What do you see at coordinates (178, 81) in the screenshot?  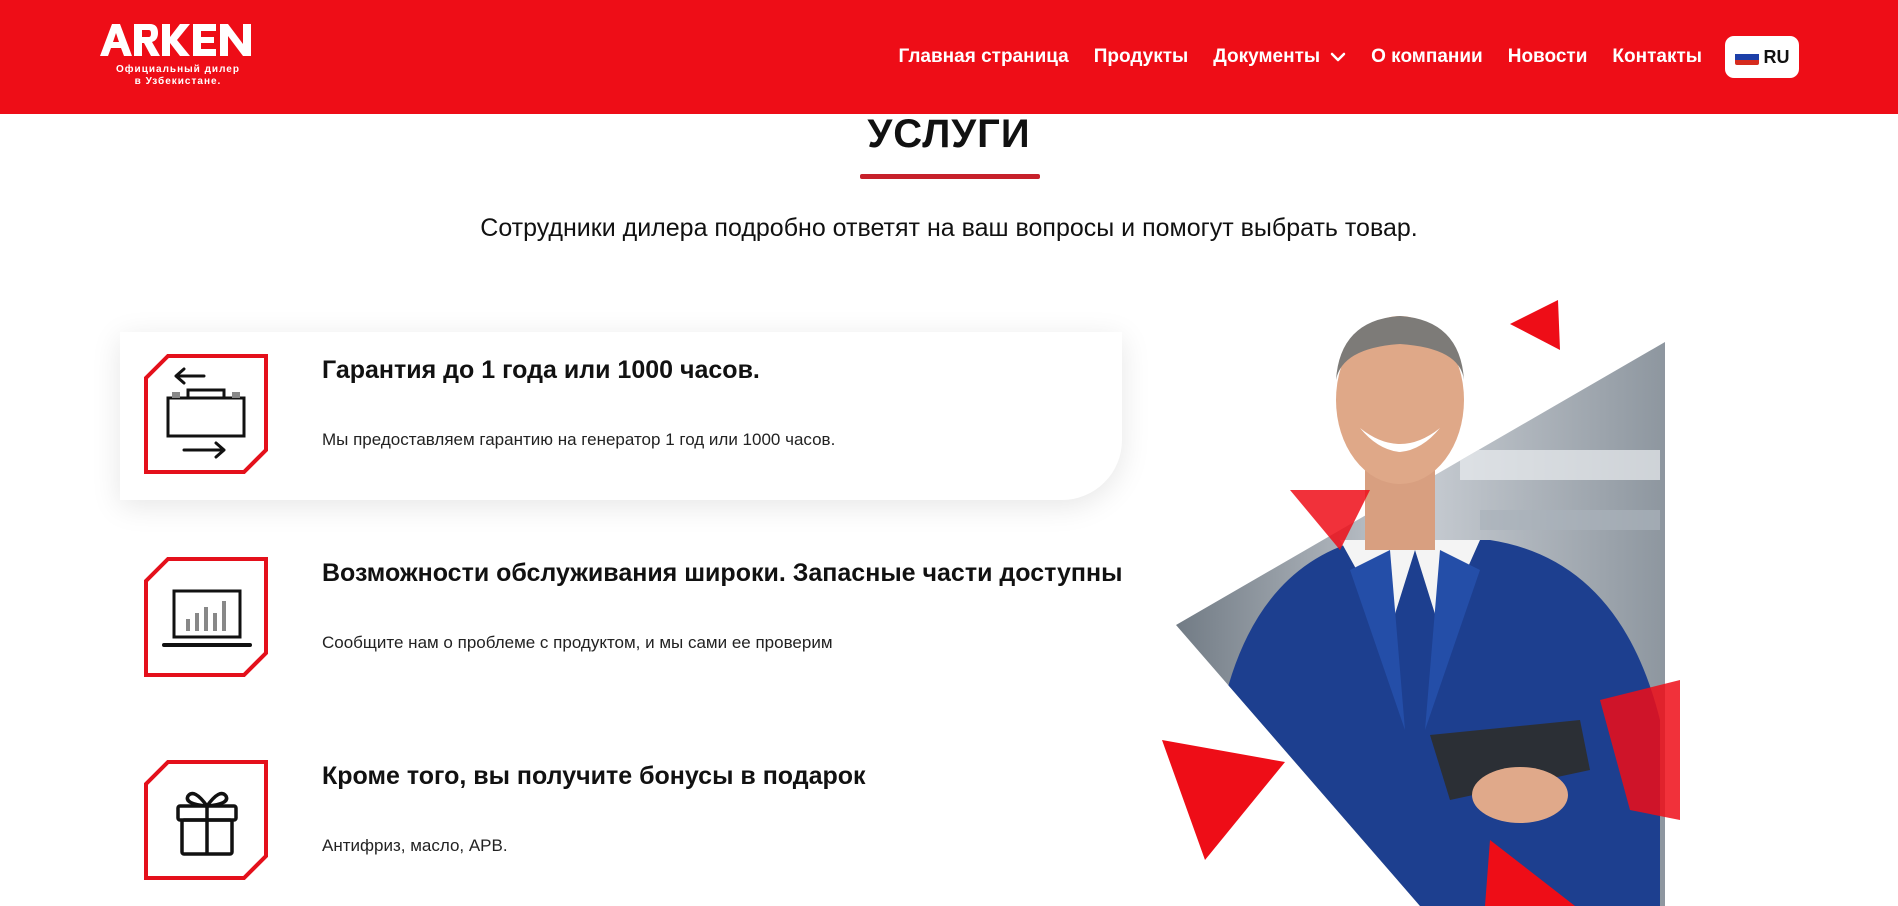 I see `tagline-line-2: в Узбекистане.` at bounding box center [178, 81].